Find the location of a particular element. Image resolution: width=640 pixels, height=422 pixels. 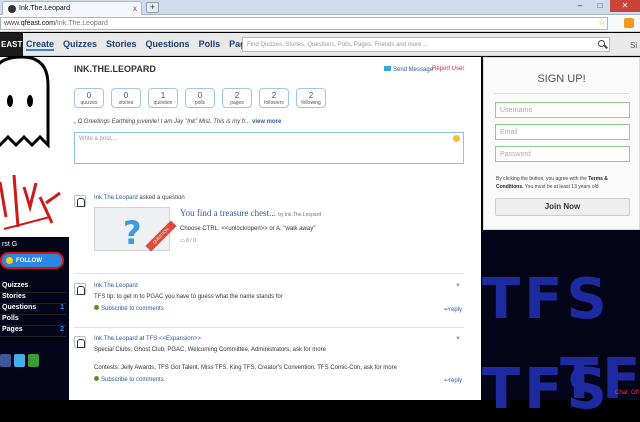

email-field: Email is located at coordinates (562, 132).